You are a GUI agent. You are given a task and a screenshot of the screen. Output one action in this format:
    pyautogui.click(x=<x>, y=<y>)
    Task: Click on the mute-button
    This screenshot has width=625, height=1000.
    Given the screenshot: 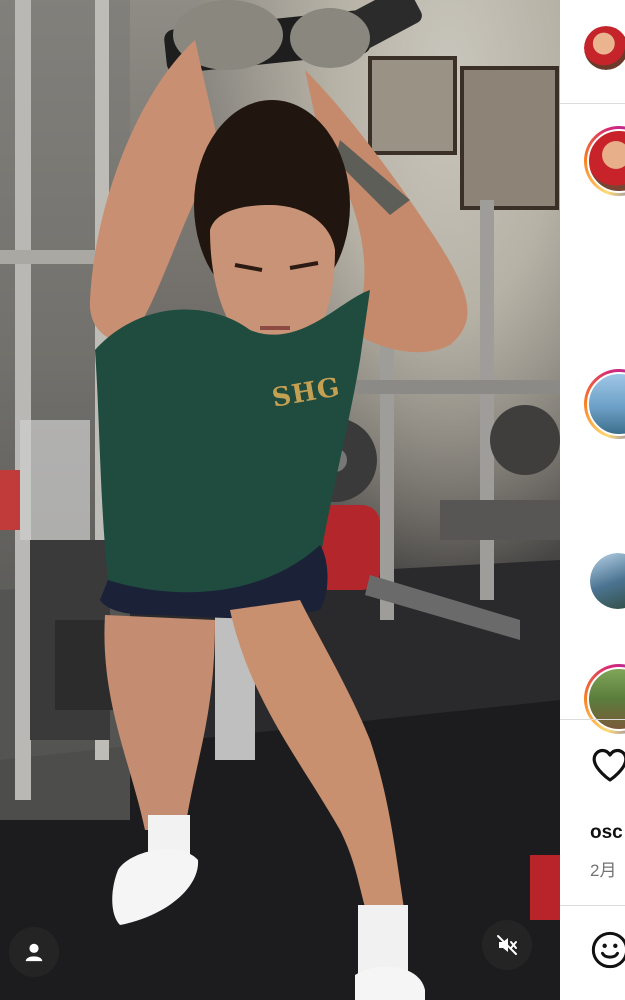 What is the action you would take?
    pyautogui.click(x=507, y=945)
    